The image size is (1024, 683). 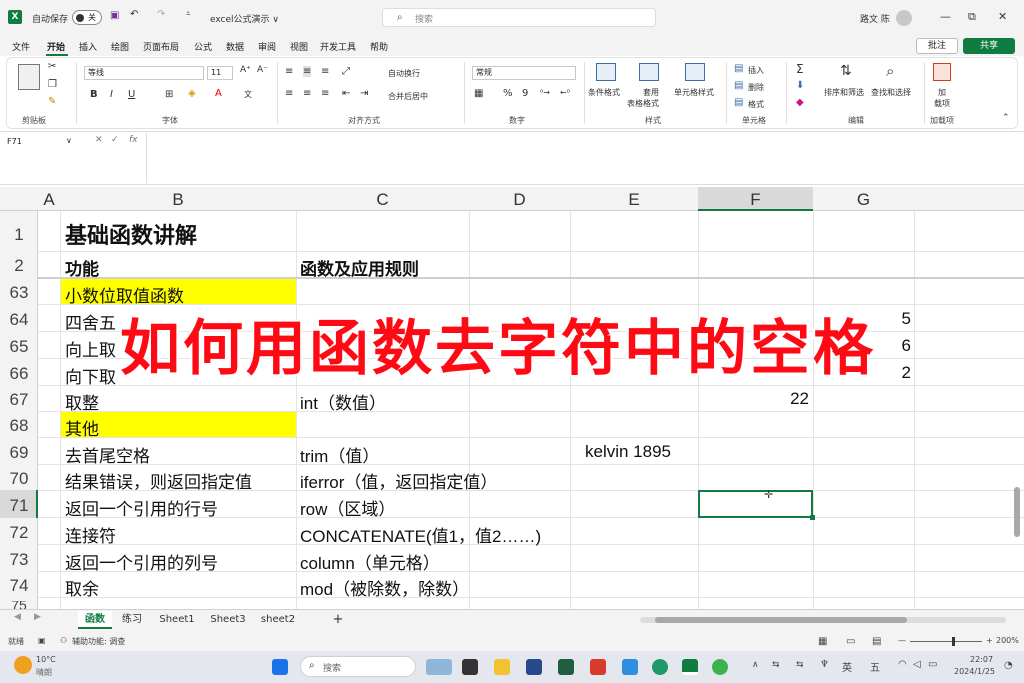 I want to click on sheet-tab-sheet3: Sheet3, so click(x=228, y=620).